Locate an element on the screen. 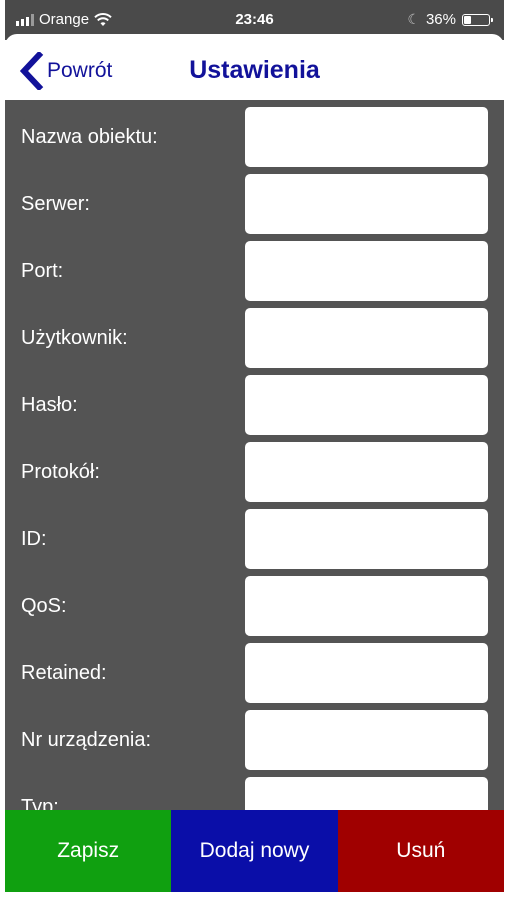 The width and height of the screenshot is (507, 900). field-label: Typ: is located at coordinates (40, 803).